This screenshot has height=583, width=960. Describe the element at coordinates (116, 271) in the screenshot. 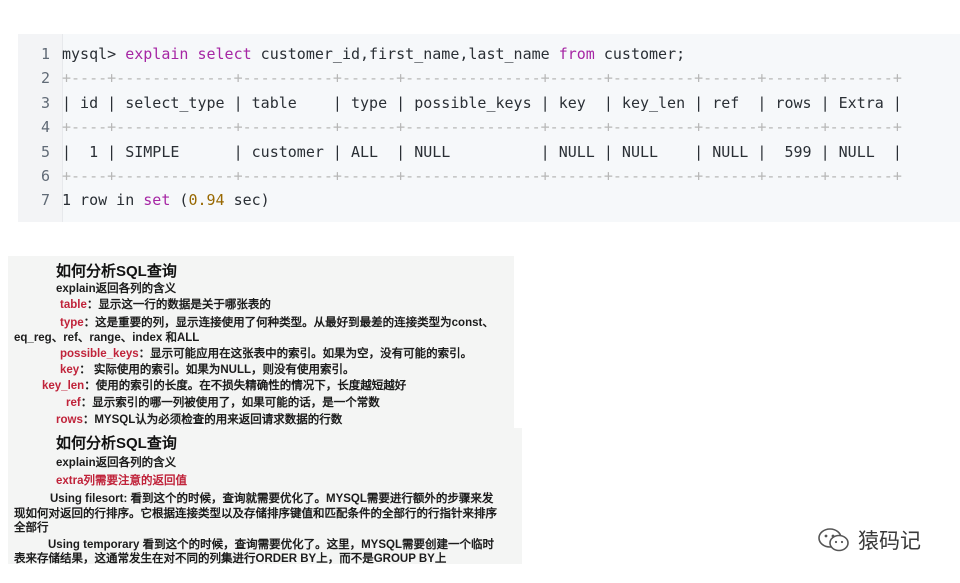

I see `panel1-title: 如何分析SQL查询` at that location.